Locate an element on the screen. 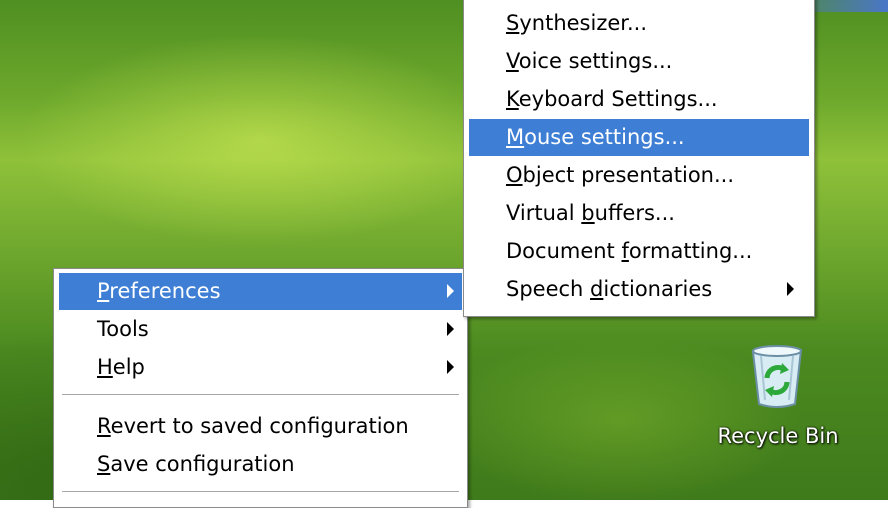 The image size is (888, 508). mnemonic: V is located at coordinates (512, 61).